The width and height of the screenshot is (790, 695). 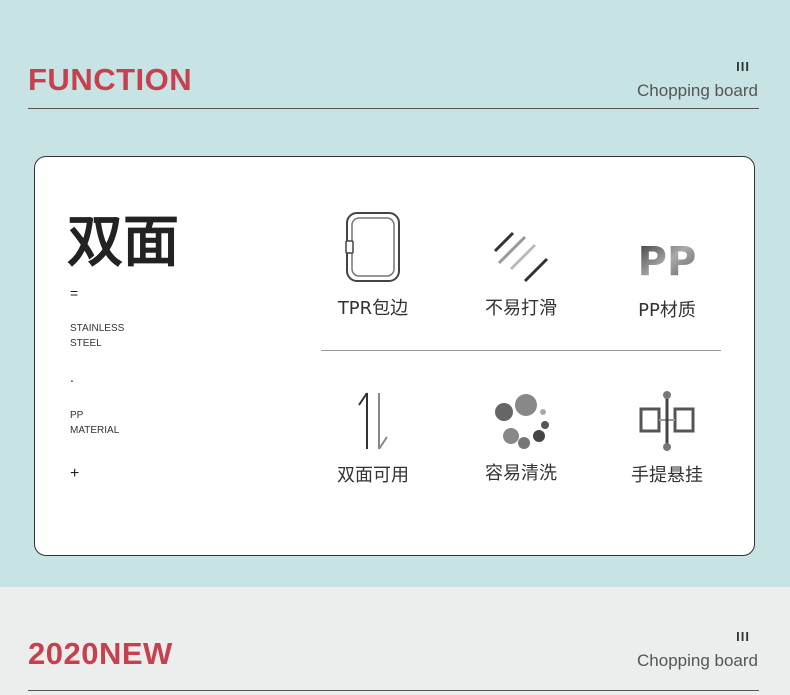 I want to click on feature-label: TPR包边, so click(x=373, y=308).